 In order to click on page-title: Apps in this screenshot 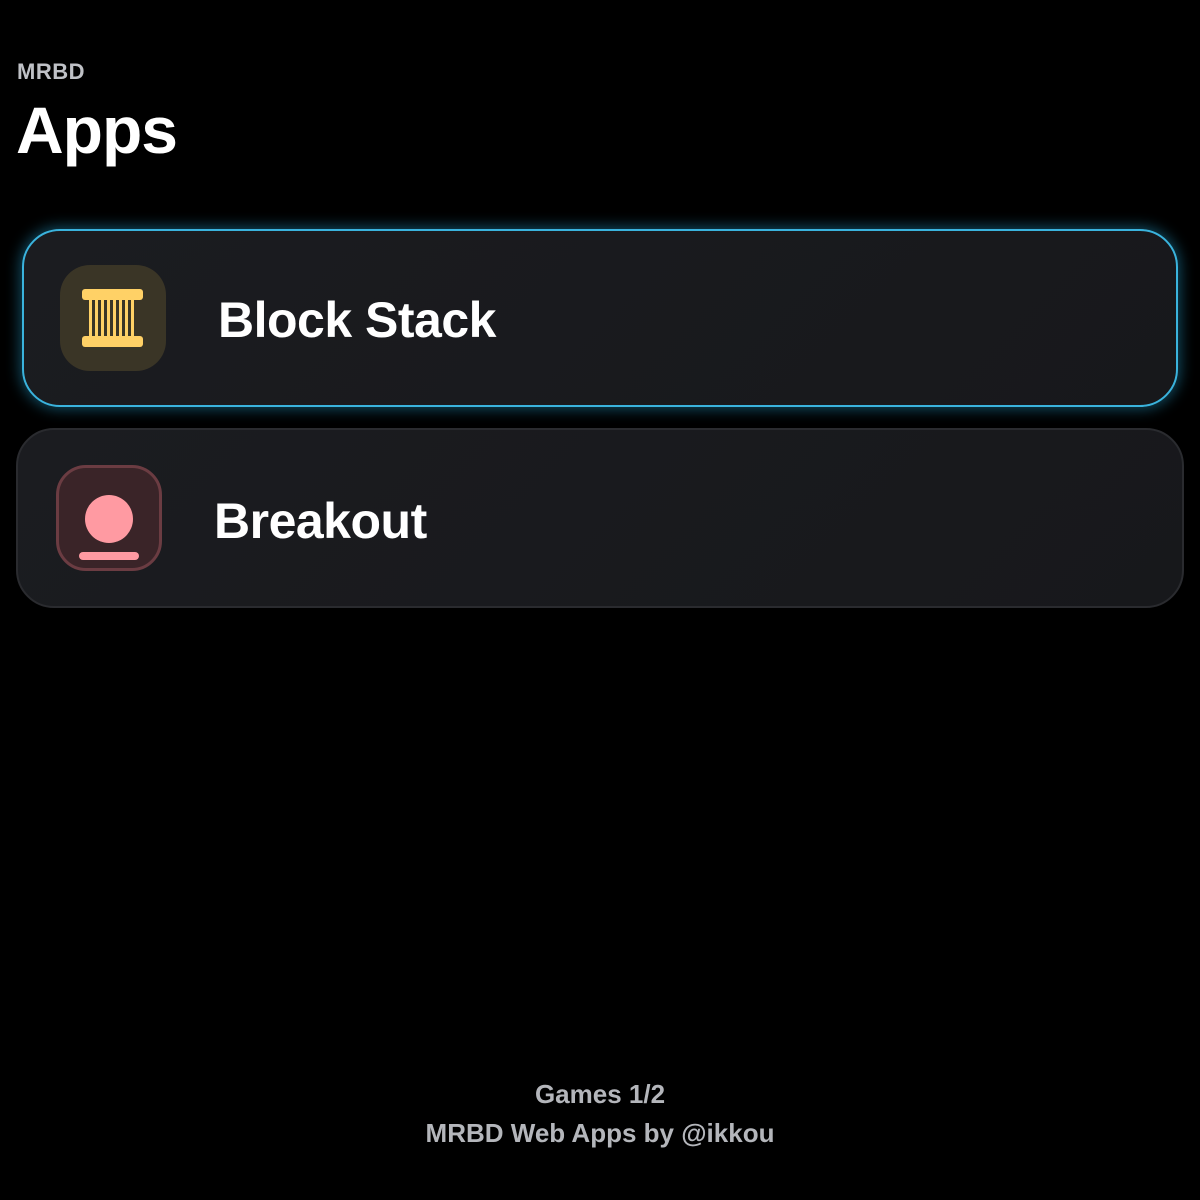, I will do `click(97, 130)`.